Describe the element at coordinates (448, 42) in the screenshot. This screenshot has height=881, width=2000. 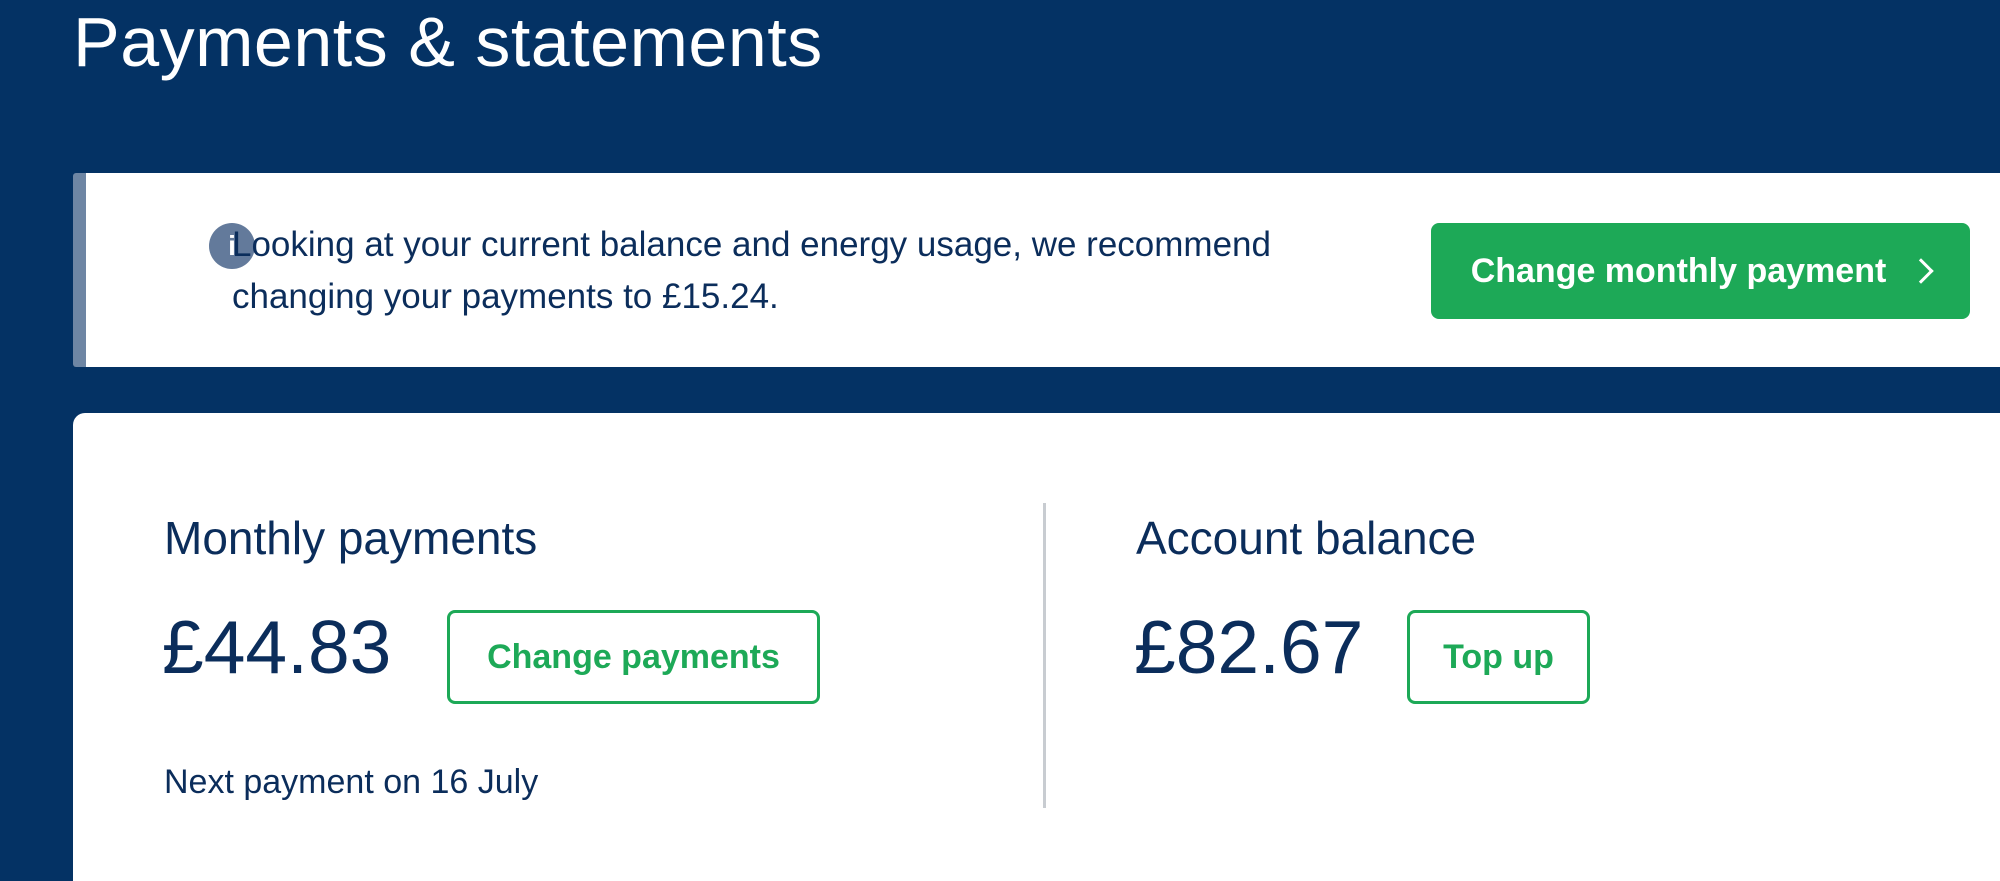
I see `page-title: Payments & statements` at that location.